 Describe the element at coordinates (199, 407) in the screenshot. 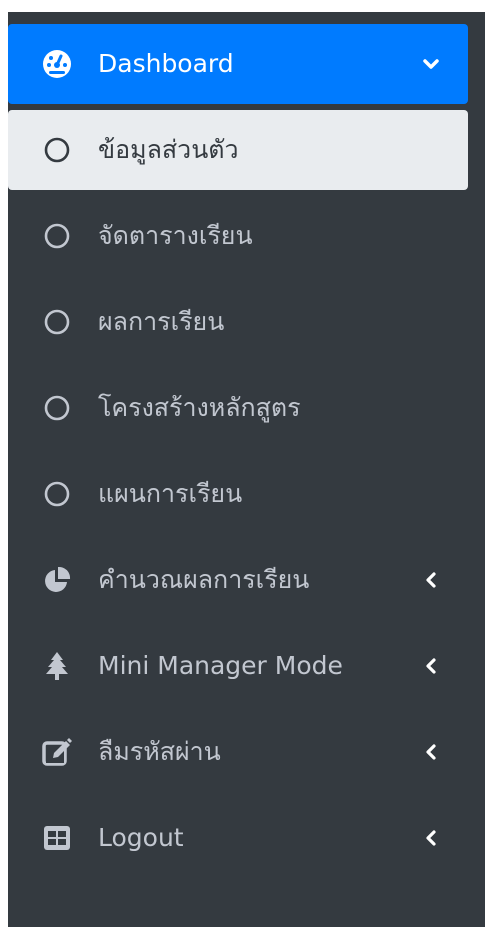

I see `sidebar-item-label: โครงสร้างหลักสูตร` at that location.